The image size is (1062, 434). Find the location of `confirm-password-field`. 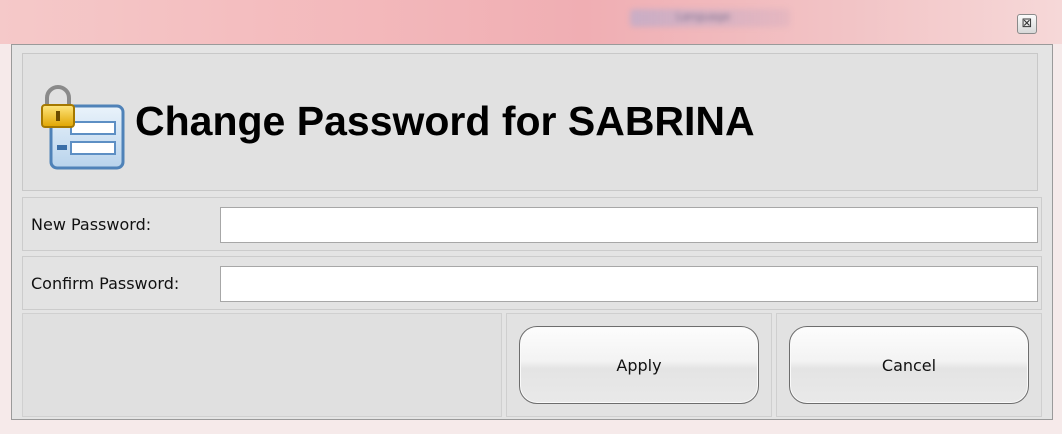

confirm-password-field is located at coordinates (629, 284).